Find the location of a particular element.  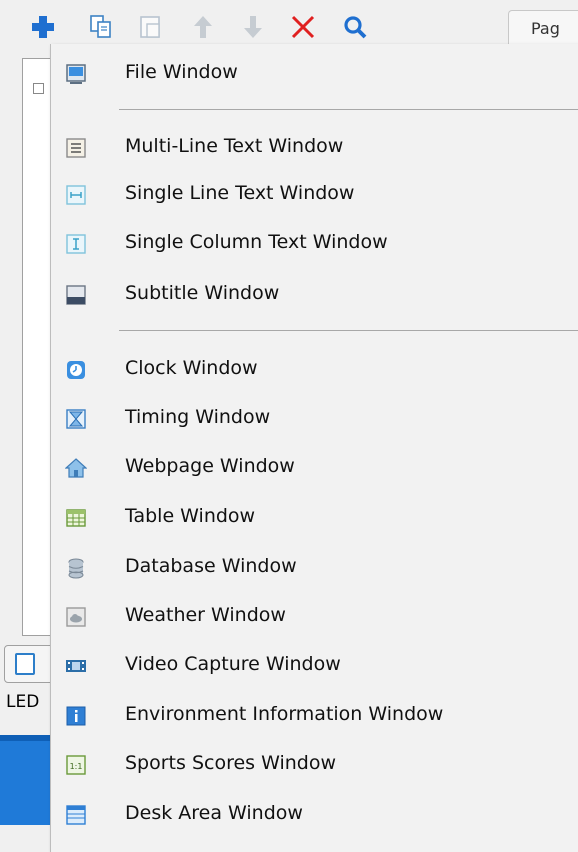

tree-expand-icon is located at coordinates (38, 88).